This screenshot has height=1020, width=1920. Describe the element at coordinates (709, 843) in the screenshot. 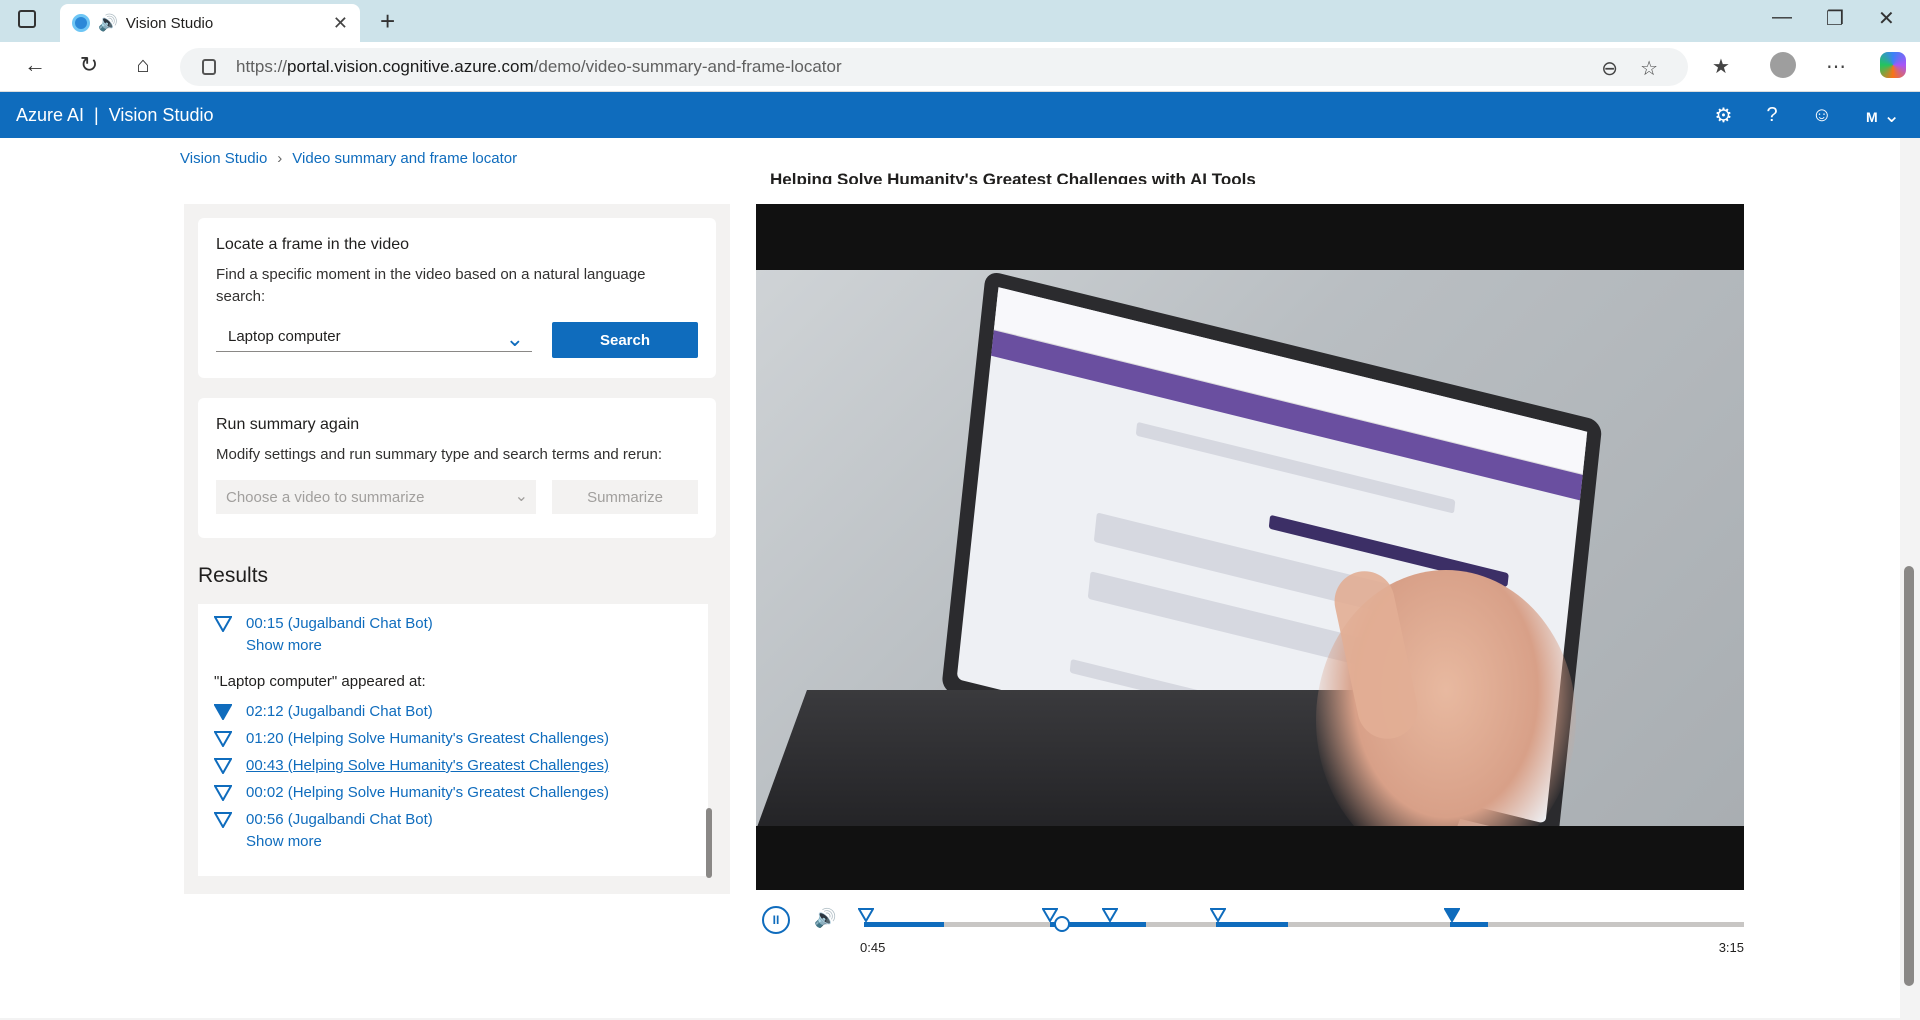

I see `results-scrollbar` at that location.